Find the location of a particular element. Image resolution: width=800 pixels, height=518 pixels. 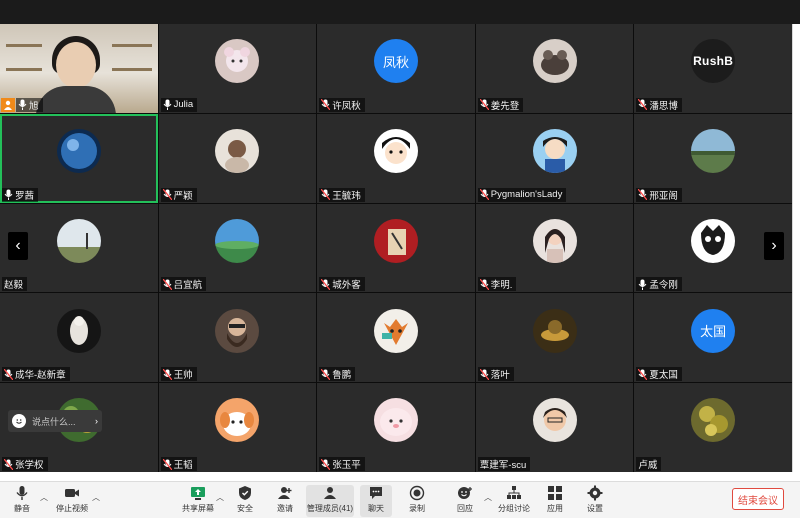

participant-label: 严颖 is located at coordinates (178, 194).